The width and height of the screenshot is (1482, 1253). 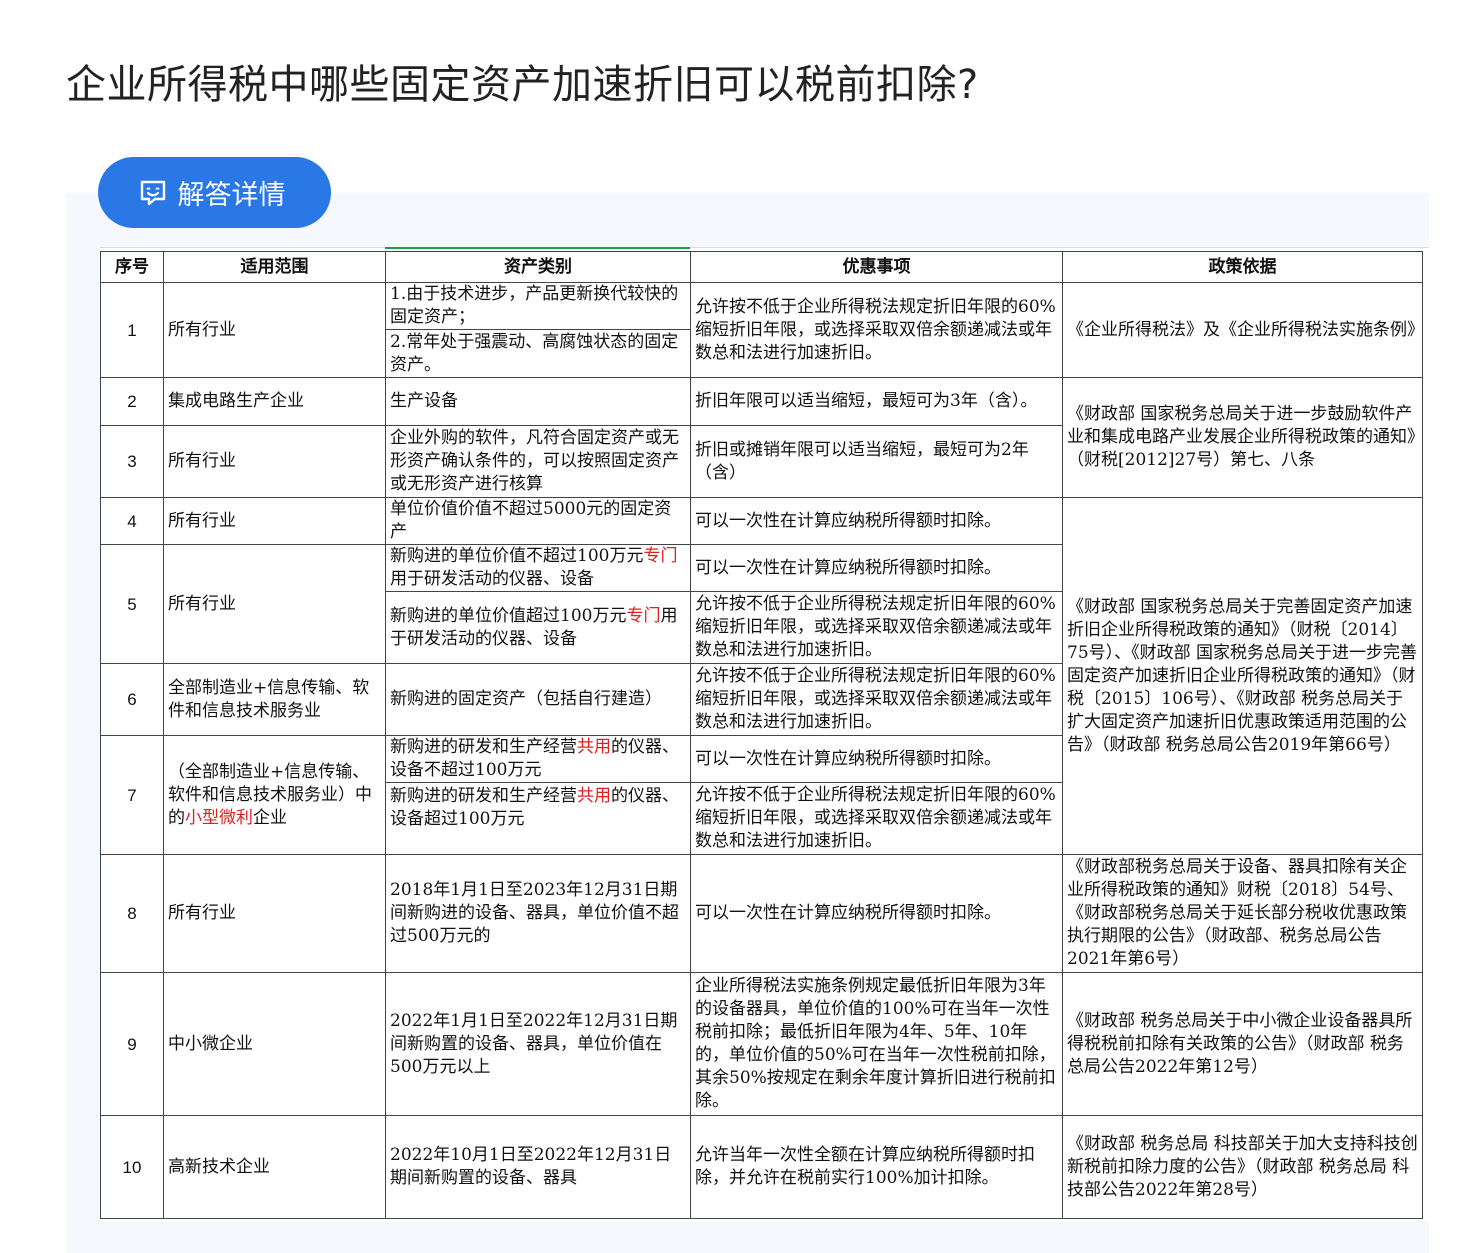 What do you see at coordinates (876, 461) in the screenshot?
I see `row-benefit: 折旧或摊销年限可以适当缩短，最短可为2年（含）` at bounding box center [876, 461].